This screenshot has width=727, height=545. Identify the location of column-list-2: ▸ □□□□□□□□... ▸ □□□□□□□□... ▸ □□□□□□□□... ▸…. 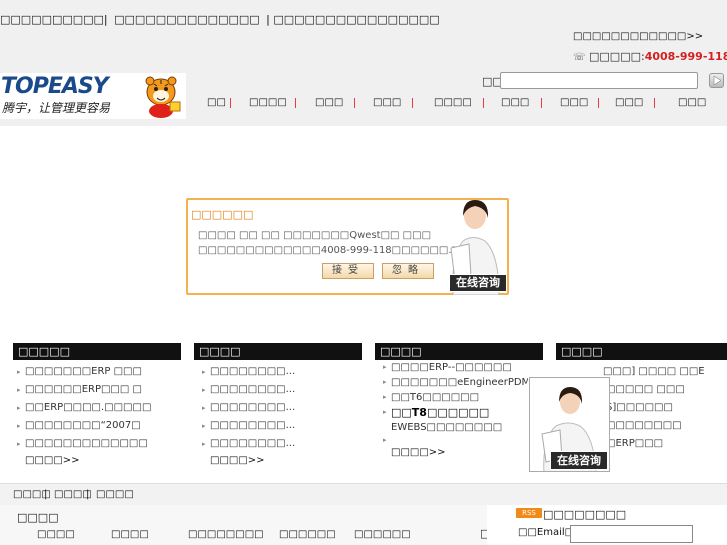
(284, 416).